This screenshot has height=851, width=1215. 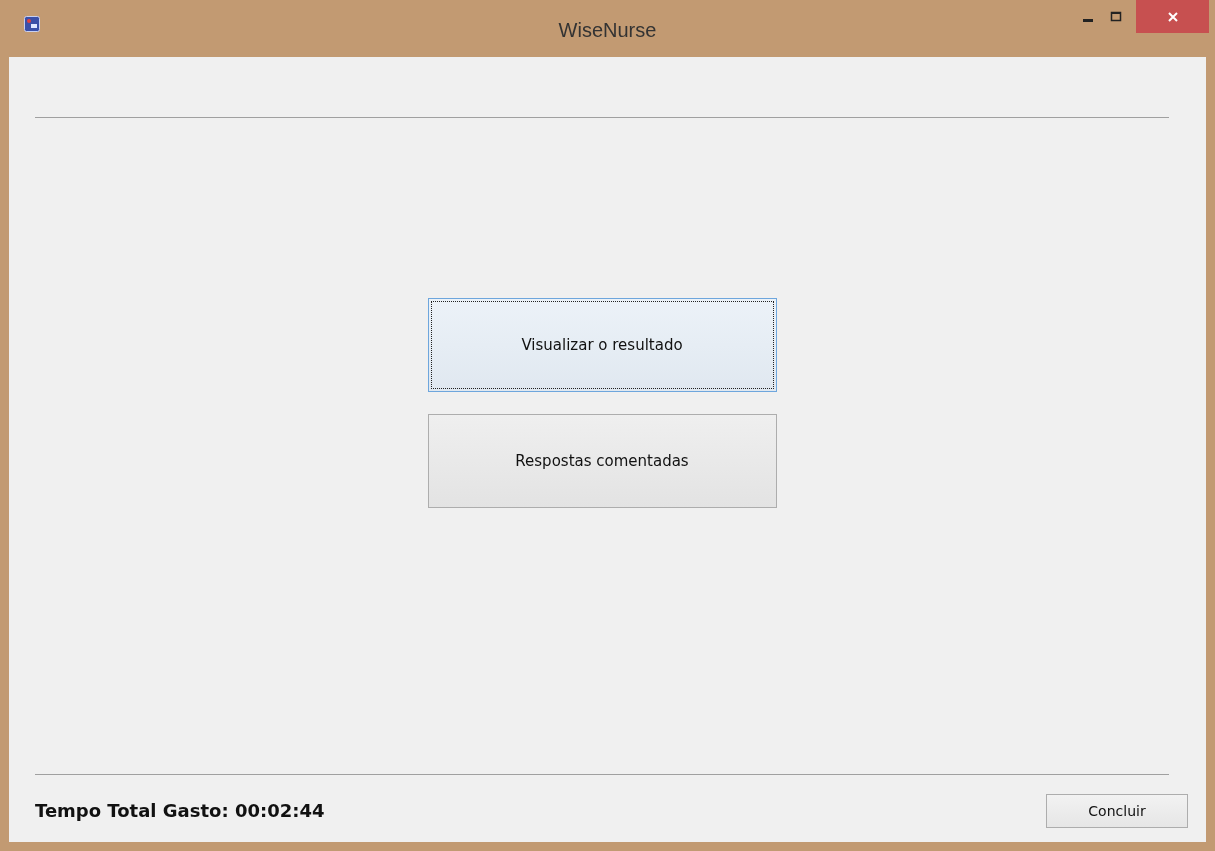 What do you see at coordinates (602, 461) in the screenshot?
I see `action-button: Respostas comentadas` at bounding box center [602, 461].